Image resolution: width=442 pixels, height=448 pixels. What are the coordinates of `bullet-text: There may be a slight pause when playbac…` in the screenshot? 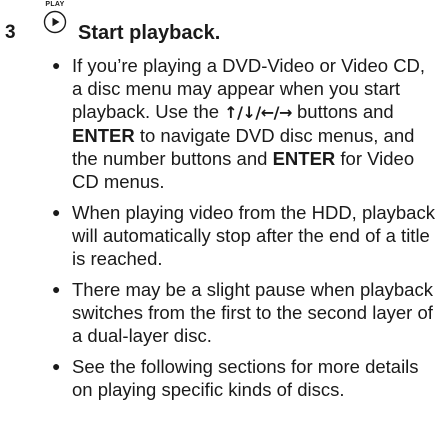 It's located at (252, 312).